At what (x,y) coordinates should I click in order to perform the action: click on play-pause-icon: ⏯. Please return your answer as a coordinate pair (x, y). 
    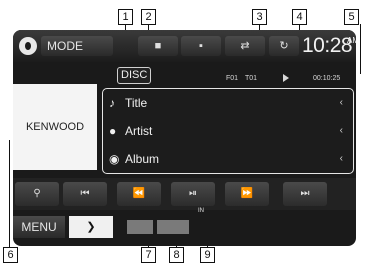
    Looking at the image, I should click on (193, 193).